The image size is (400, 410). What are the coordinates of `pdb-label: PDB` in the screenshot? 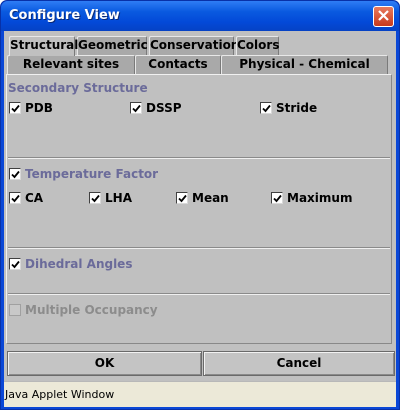 It's located at (39, 108).